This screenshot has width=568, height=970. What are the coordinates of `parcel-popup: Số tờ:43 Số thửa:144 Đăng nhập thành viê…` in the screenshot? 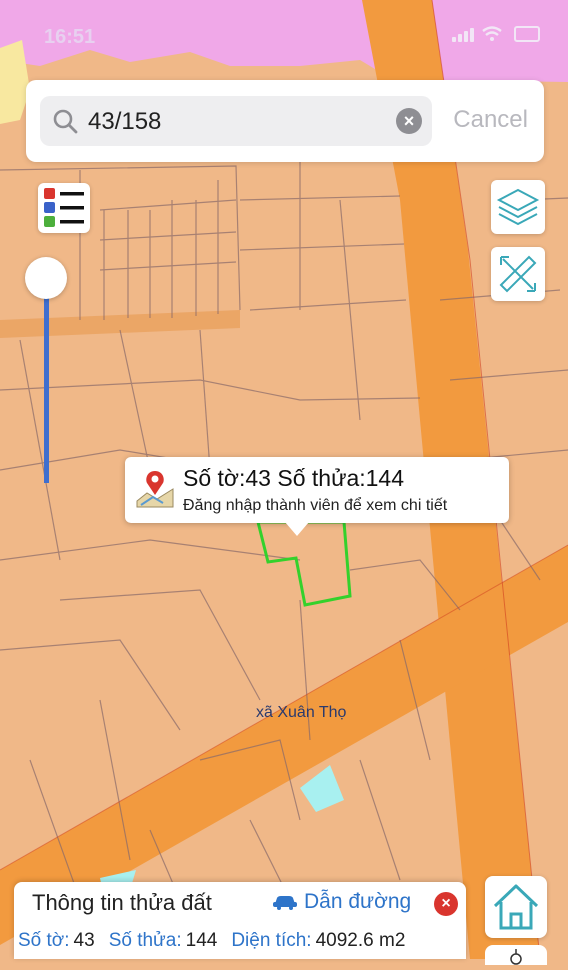 It's located at (317, 490).